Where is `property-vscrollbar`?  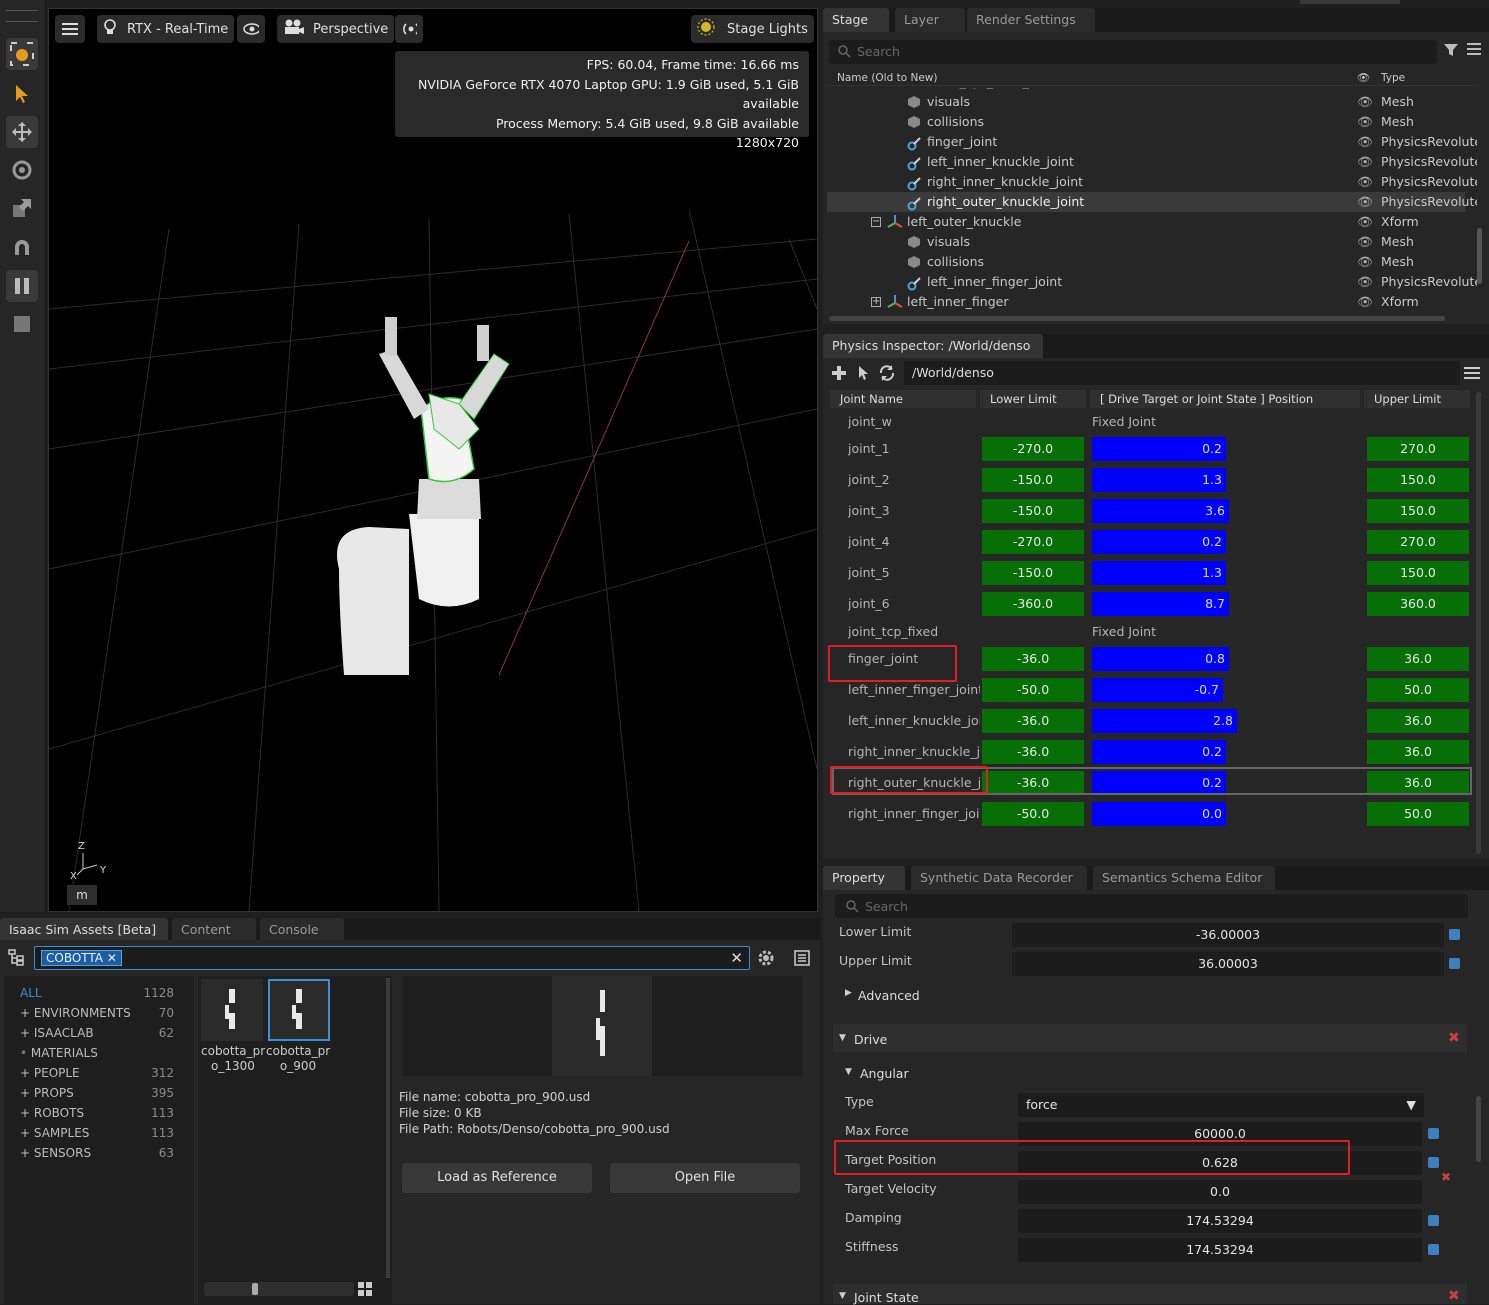 property-vscrollbar is located at coordinates (1478, 1129).